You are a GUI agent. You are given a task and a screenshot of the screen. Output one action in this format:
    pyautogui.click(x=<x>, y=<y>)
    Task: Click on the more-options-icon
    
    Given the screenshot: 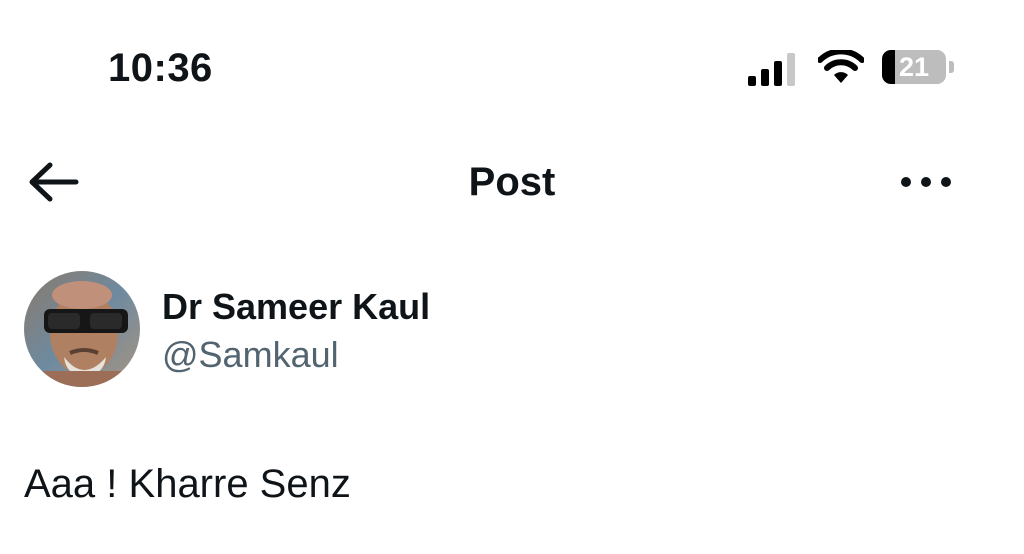 What is the action you would take?
    pyautogui.click(x=926, y=182)
    